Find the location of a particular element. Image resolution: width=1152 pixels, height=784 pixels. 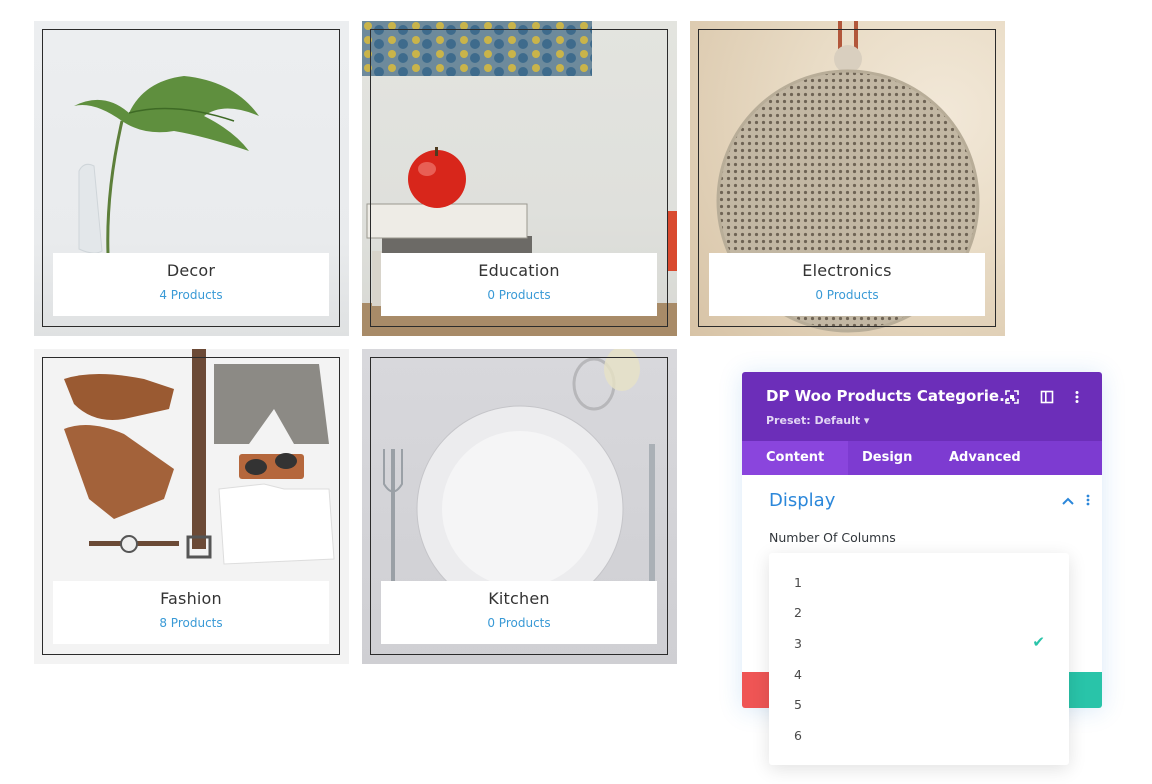

column-option-1: 1 is located at coordinates (798, 582).